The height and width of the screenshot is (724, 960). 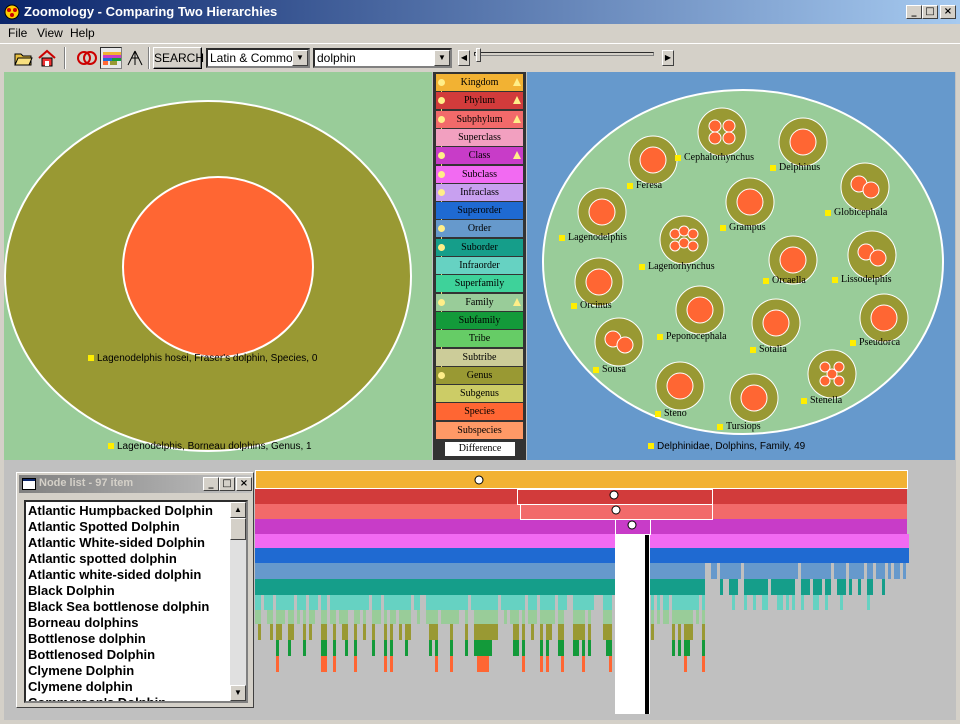 I want to click on open-folder-button, so click(x=23, y=58).